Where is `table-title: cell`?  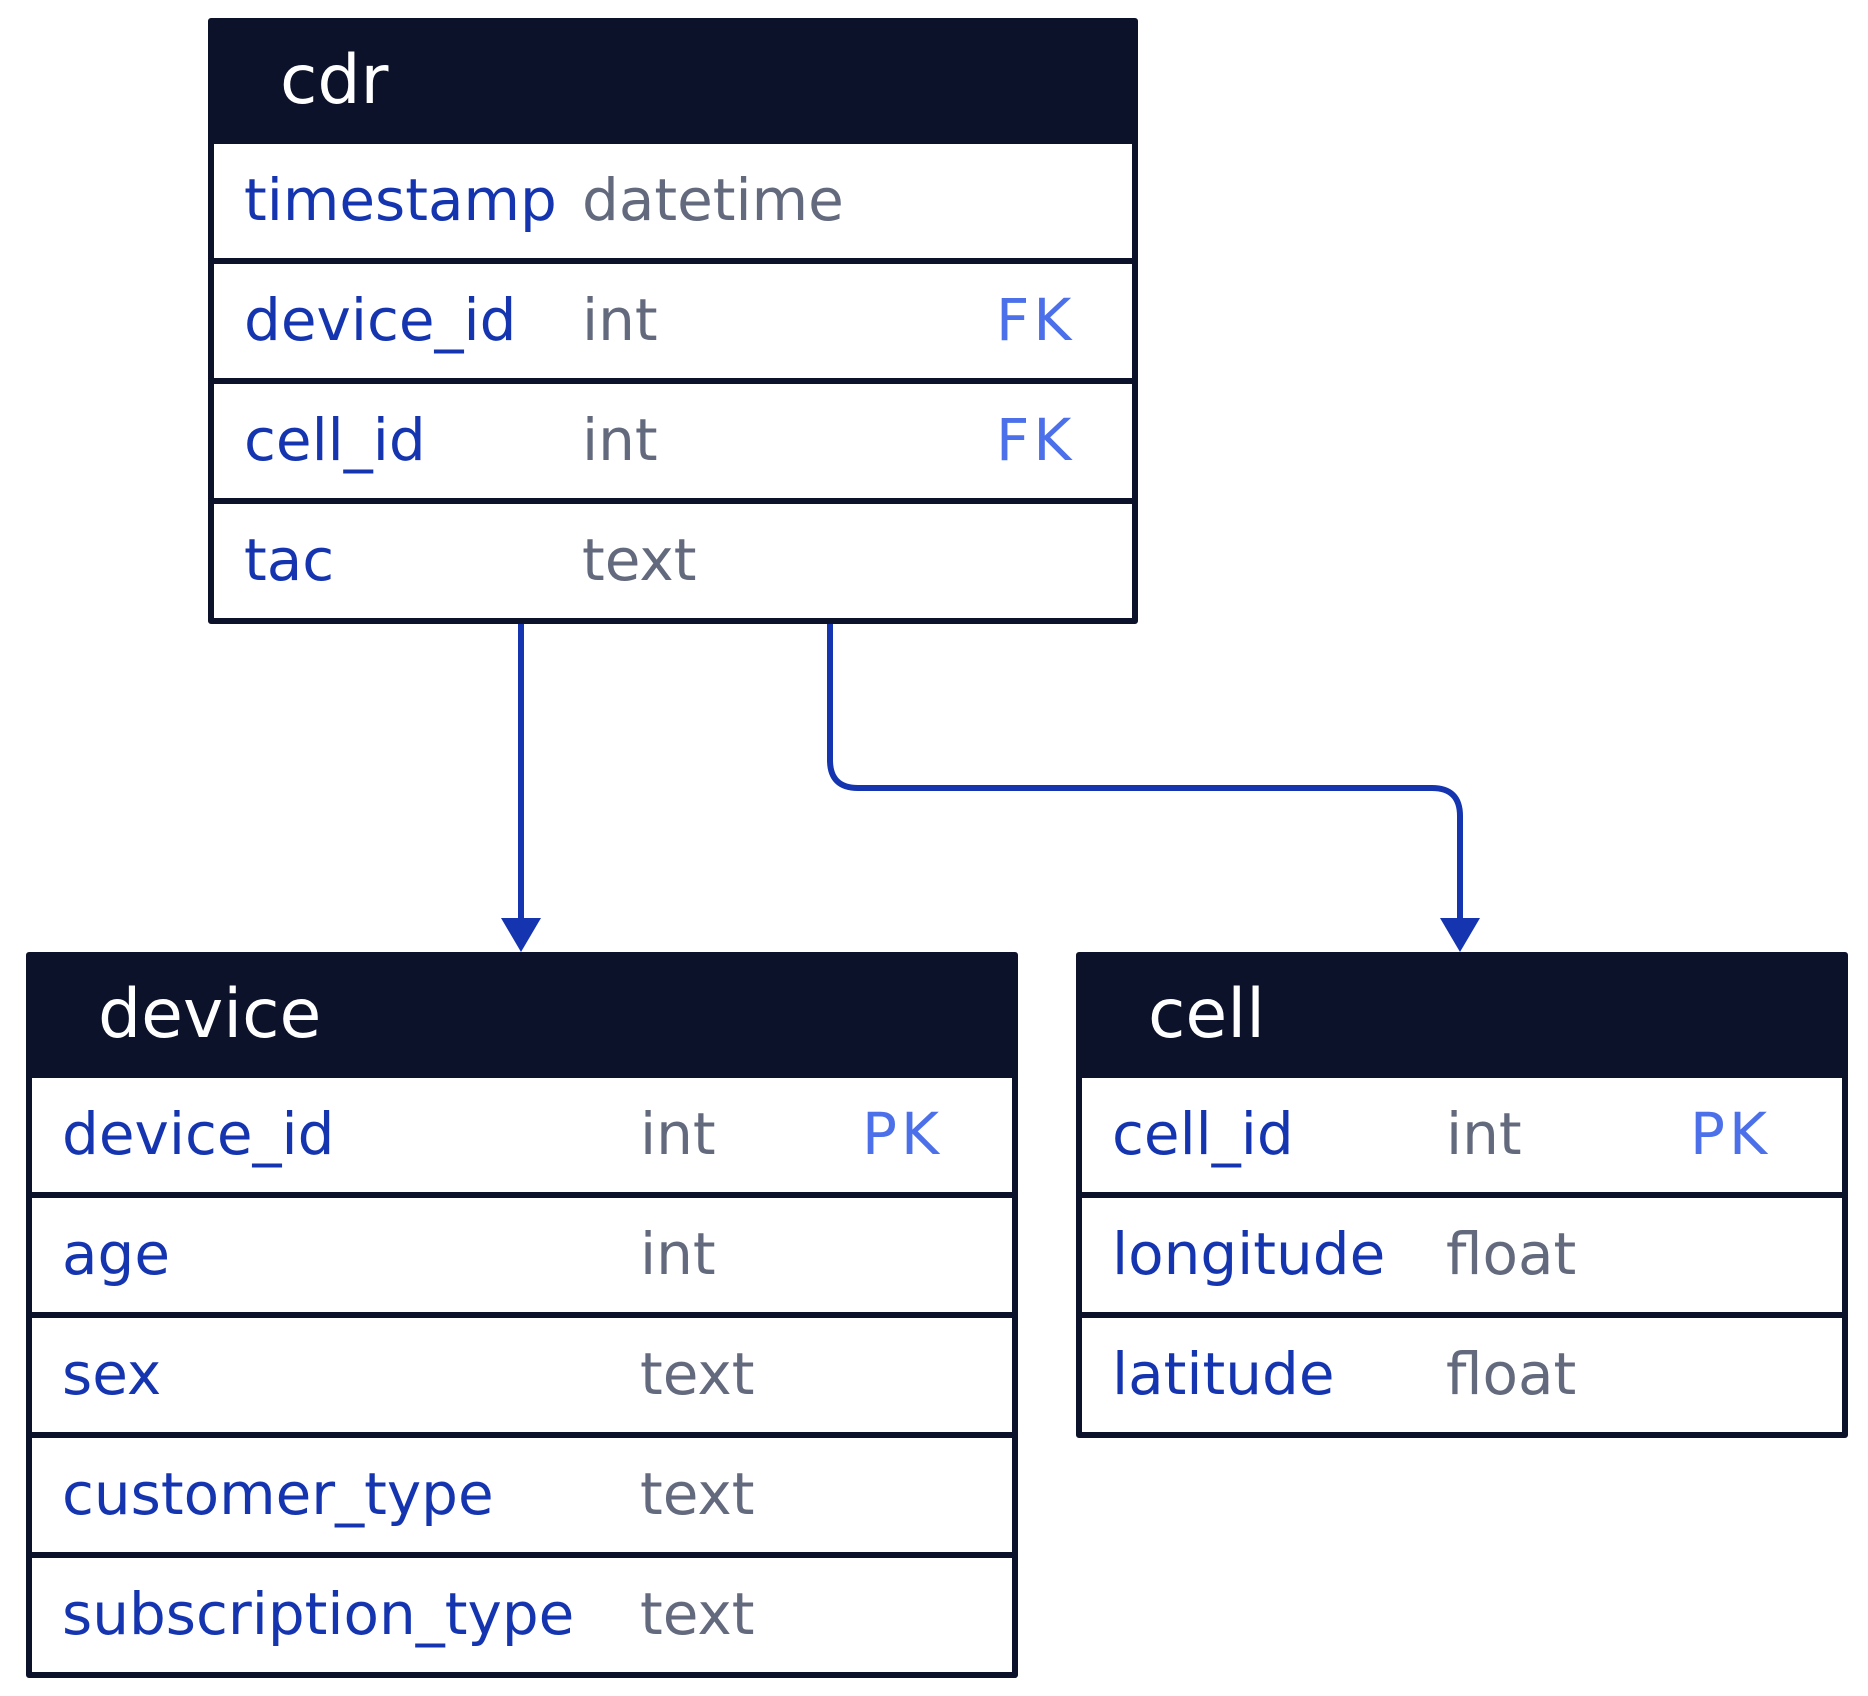
table-title: cell is located at coordinates (1462, 1015).